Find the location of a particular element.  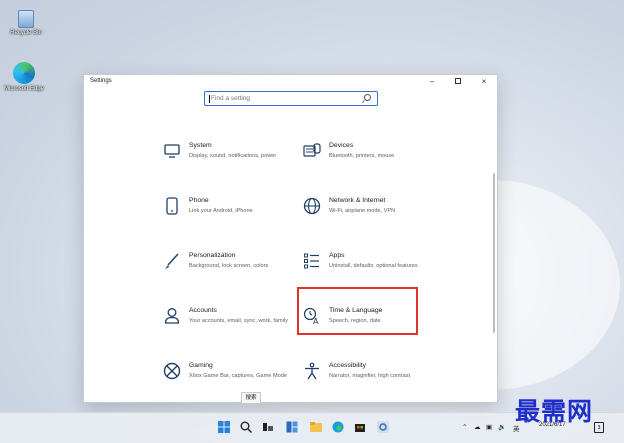

tile-devices: Devices Bluetooth, printers, mouse is located at coordinates (373, 162).